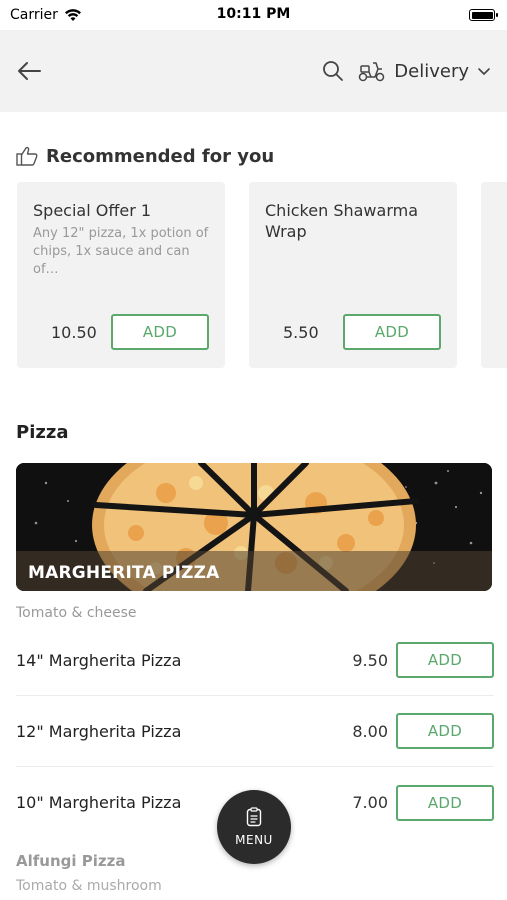  Describe the element at coordinates (255, 731) in the screenshot. I see `menu-item-row: 12" Margherita Pizza 8.00 ADD` at that location.